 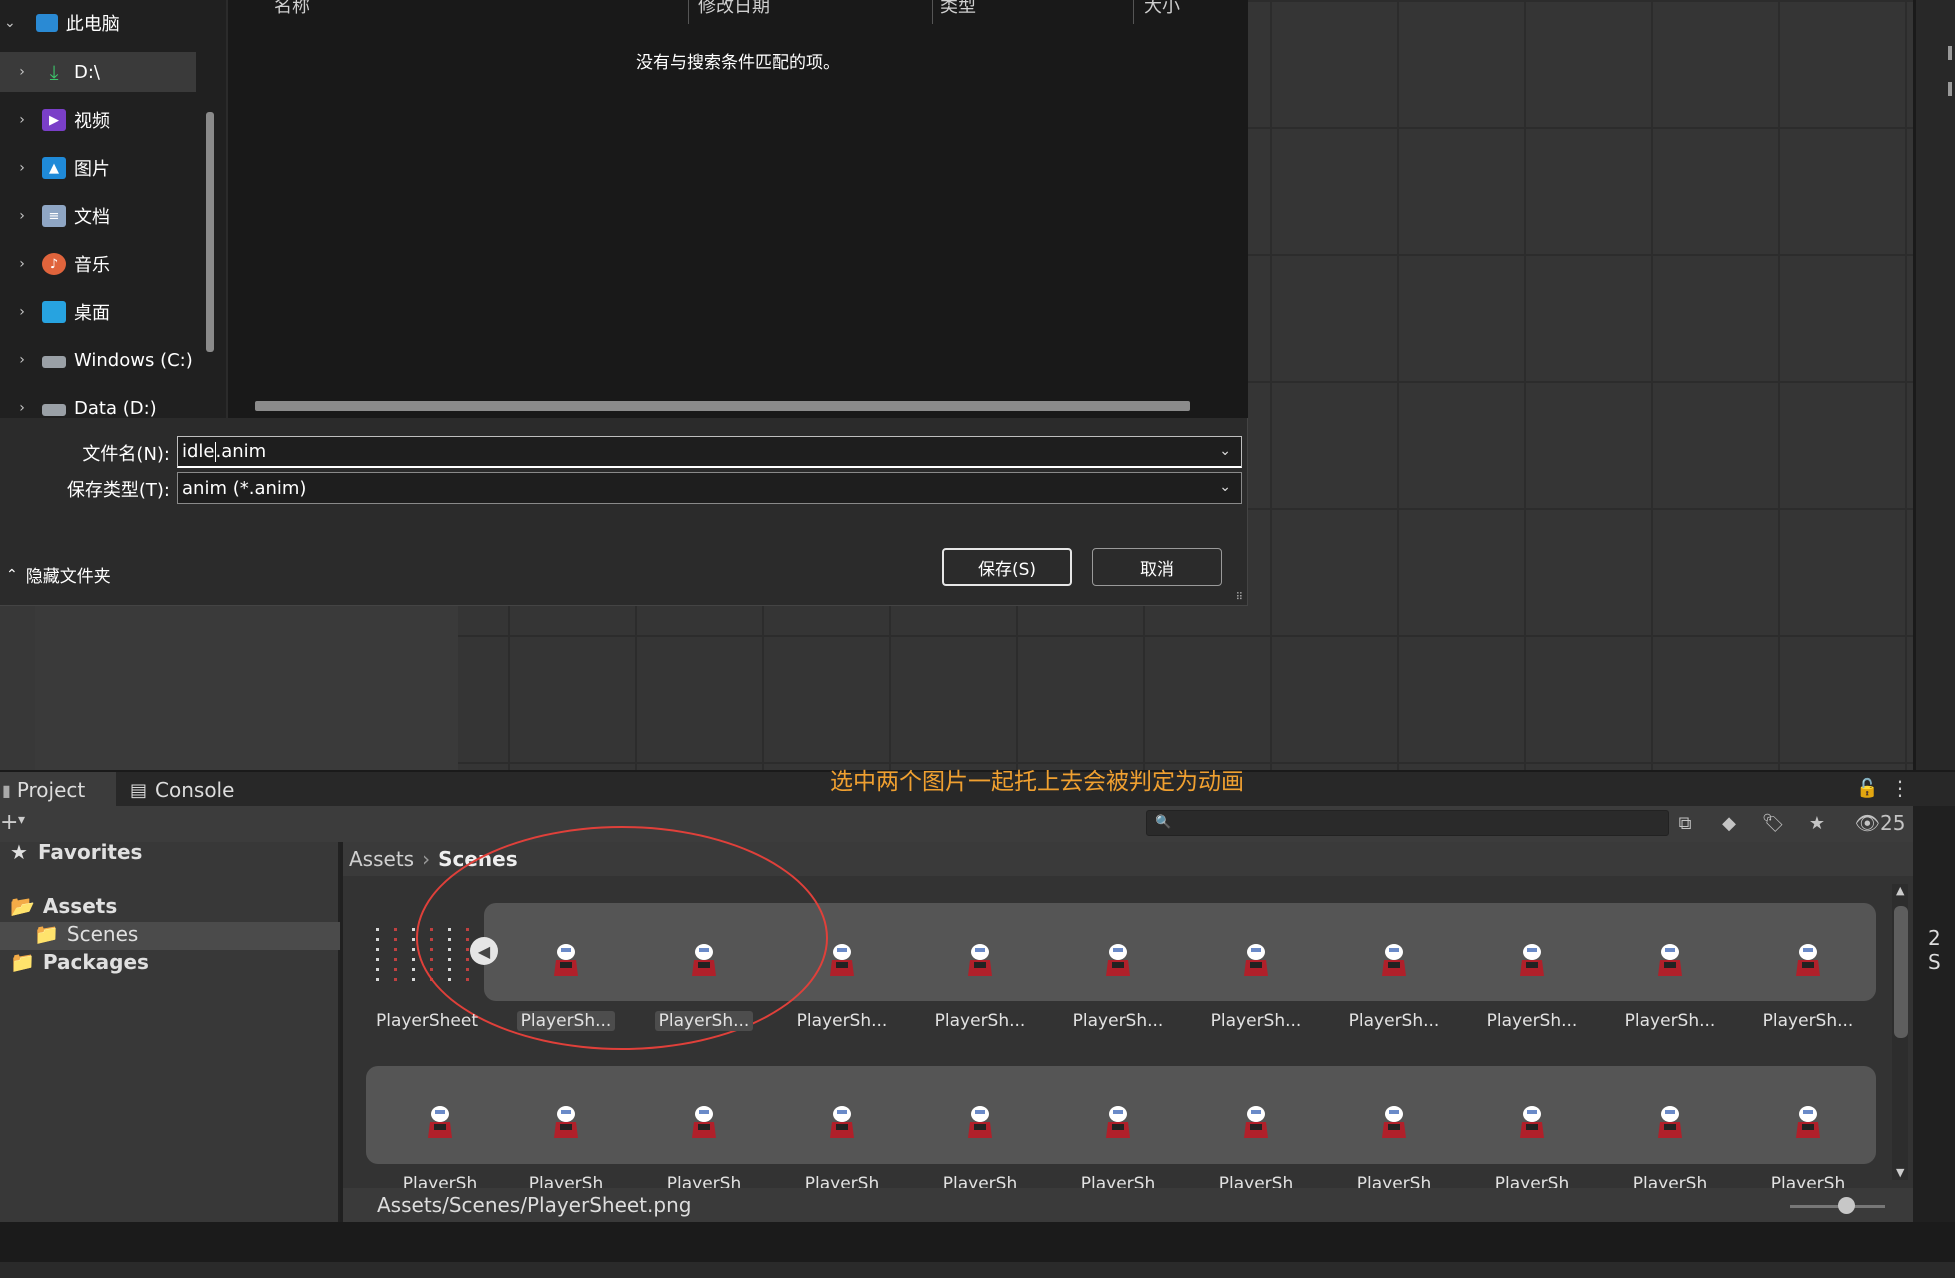 What do you see at coordinates (98, 312) in the screenshot?
I see `nav-item-desktop: › 桌面` at bounding box center [98, 312].